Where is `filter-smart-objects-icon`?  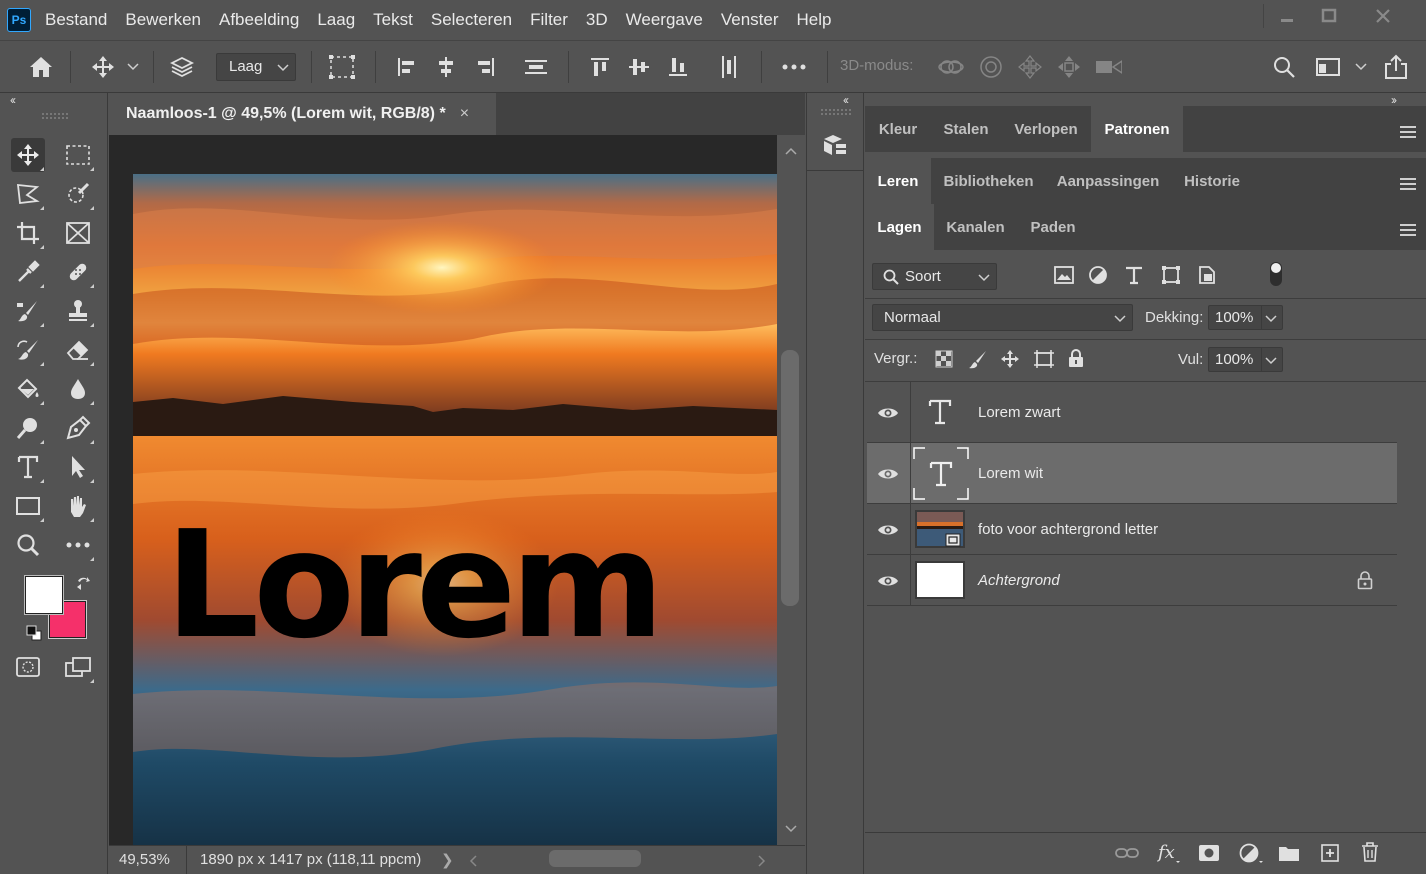
filter-smart-objects-icon is located at coordinates (1207, 275).